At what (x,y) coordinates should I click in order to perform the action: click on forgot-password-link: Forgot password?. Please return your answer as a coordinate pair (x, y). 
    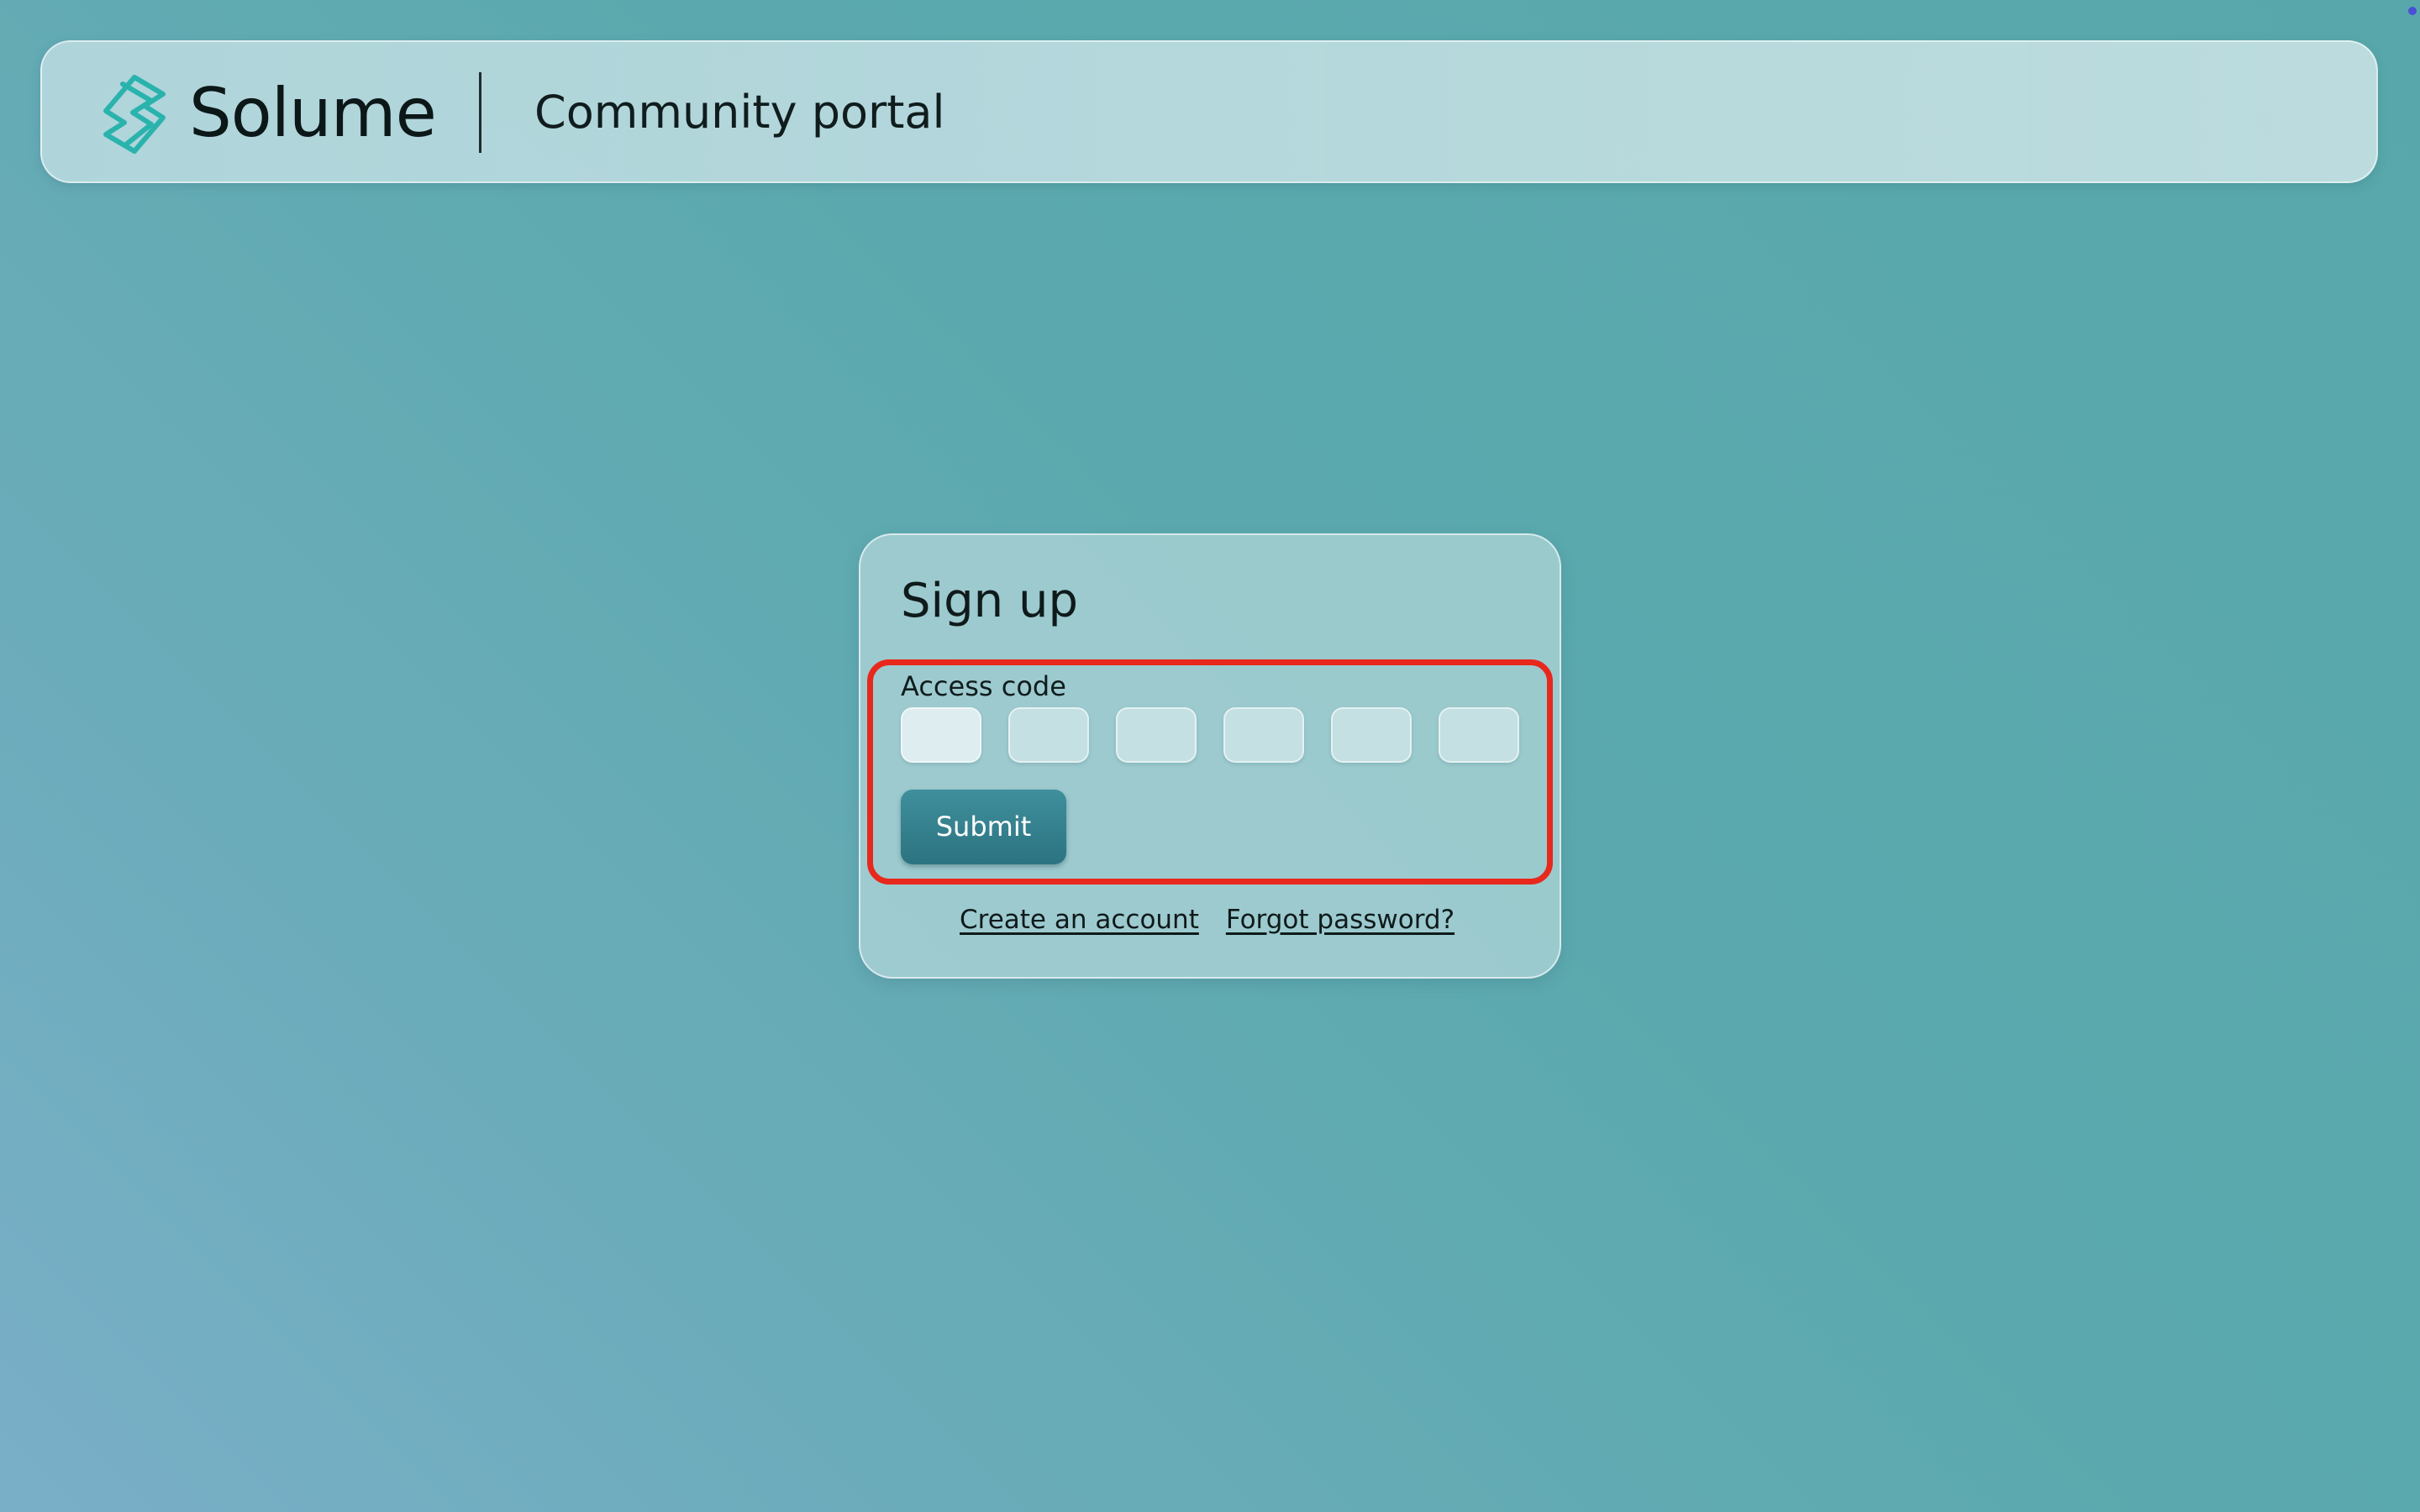
    Looking at the image, I should click on (1341, 920).